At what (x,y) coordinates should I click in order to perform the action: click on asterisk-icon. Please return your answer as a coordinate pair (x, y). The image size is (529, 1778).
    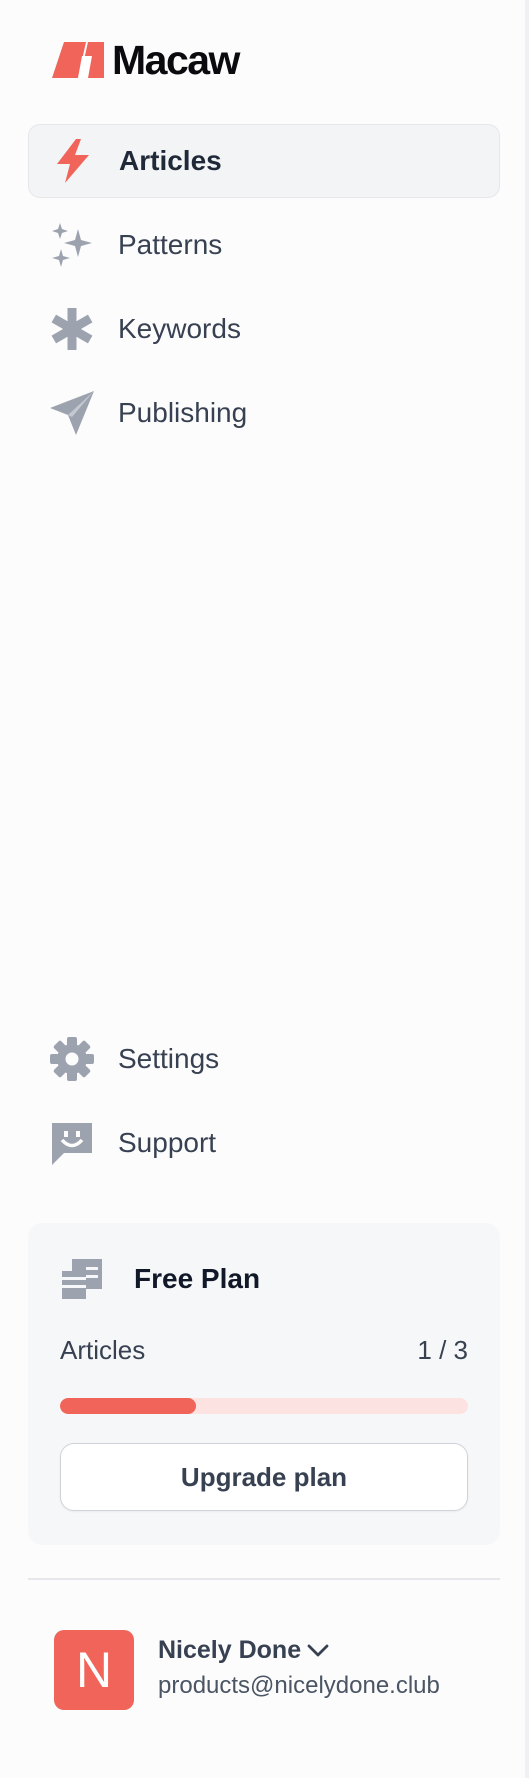
    Looking at the image, I should click on (72, 329).